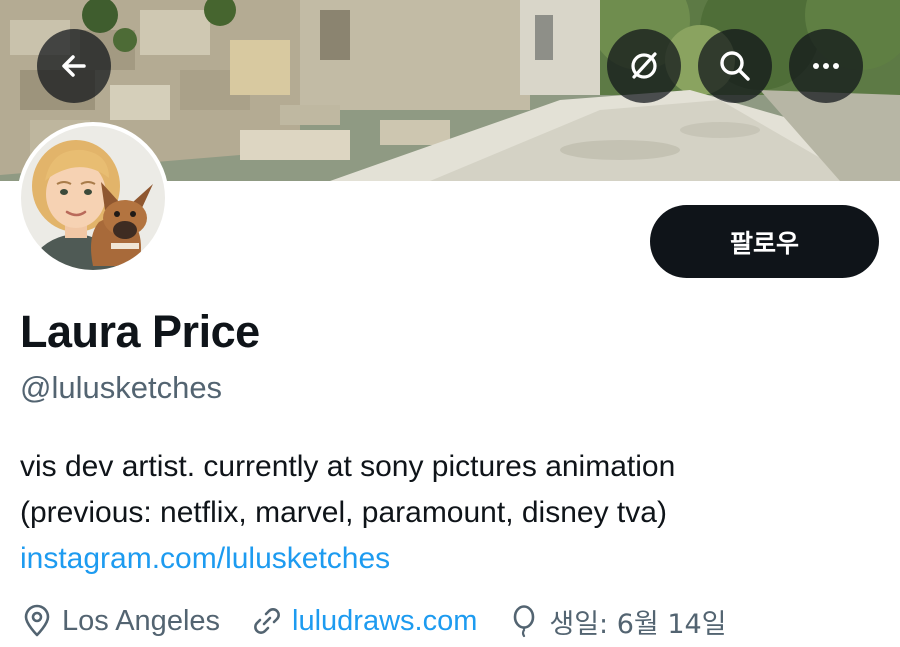 Image resolution: width=900 pixels, height=647 pixels. I want to click on location-pin-icon, so click(37, 621).